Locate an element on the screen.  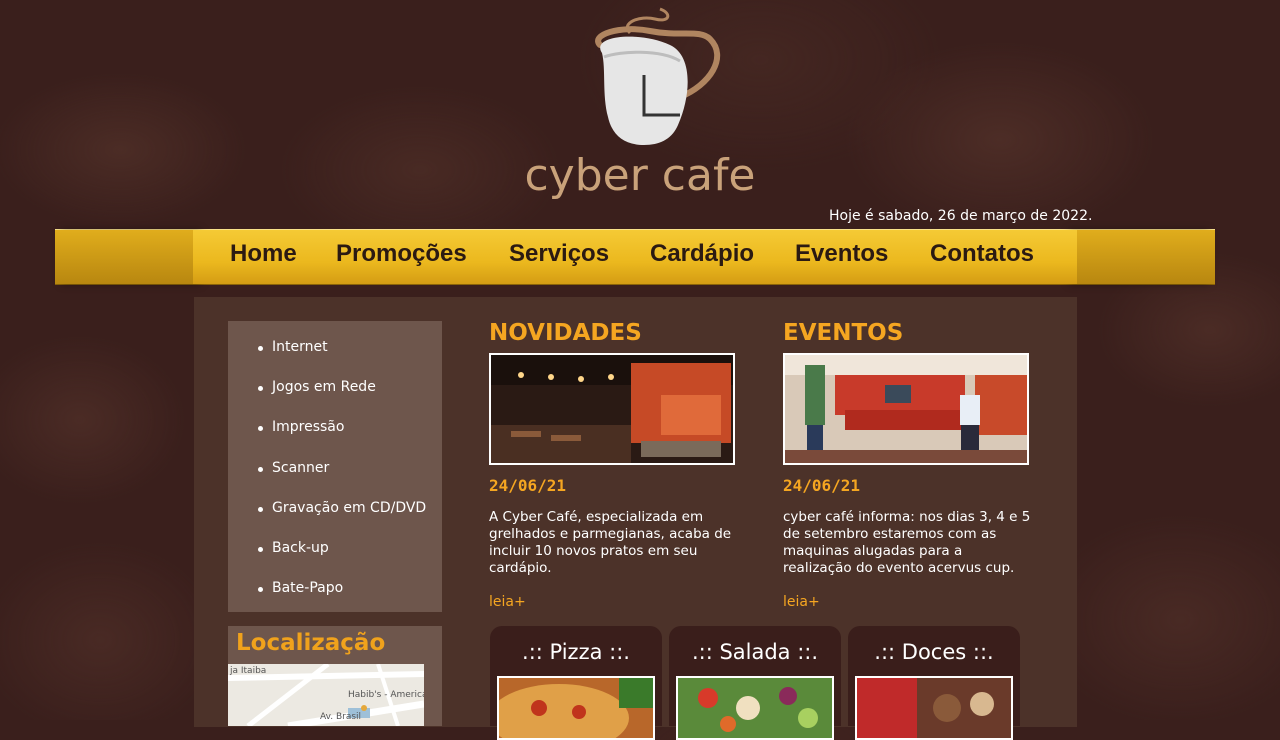
sidebar-item-impressao: Impressão is located at coordinates (300, 427).